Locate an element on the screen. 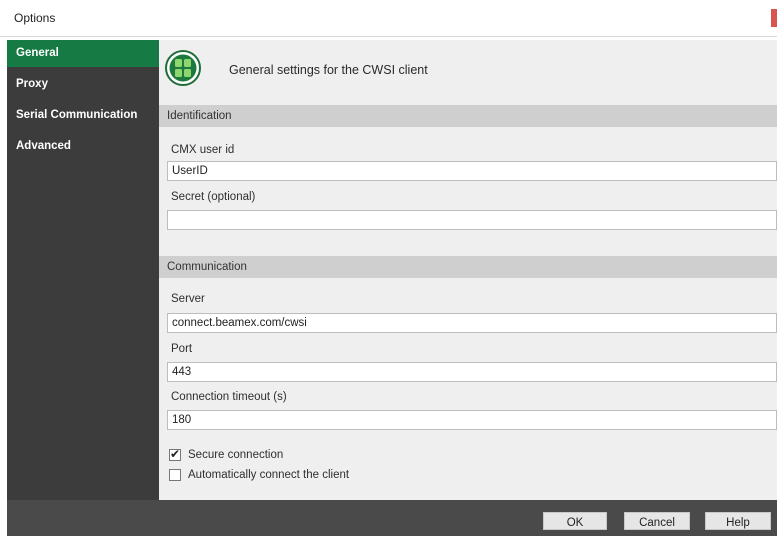  user-id-input is located at coordinates (472, 171).